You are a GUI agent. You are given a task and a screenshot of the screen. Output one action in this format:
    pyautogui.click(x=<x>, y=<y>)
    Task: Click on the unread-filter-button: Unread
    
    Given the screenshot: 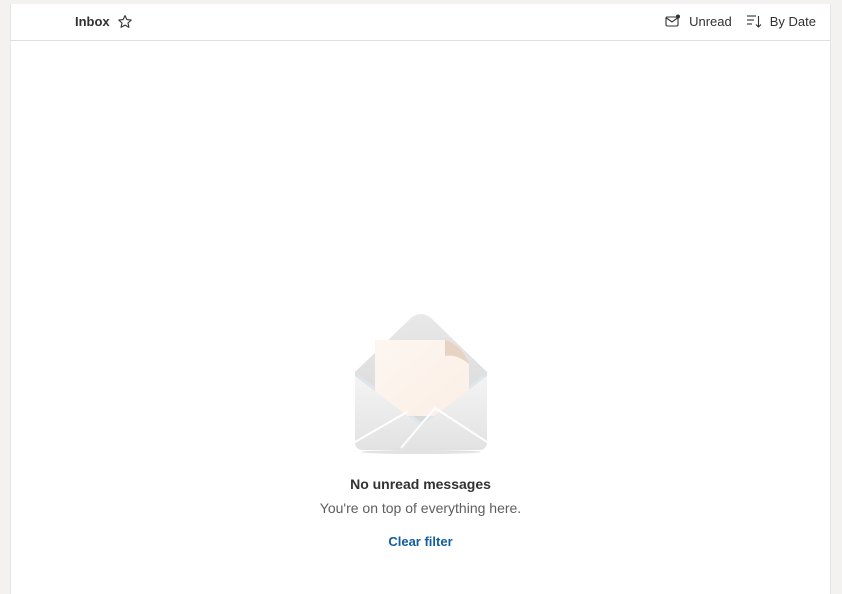 What is the action you would take?
    pyautogui.click(x=698, y=21)
    